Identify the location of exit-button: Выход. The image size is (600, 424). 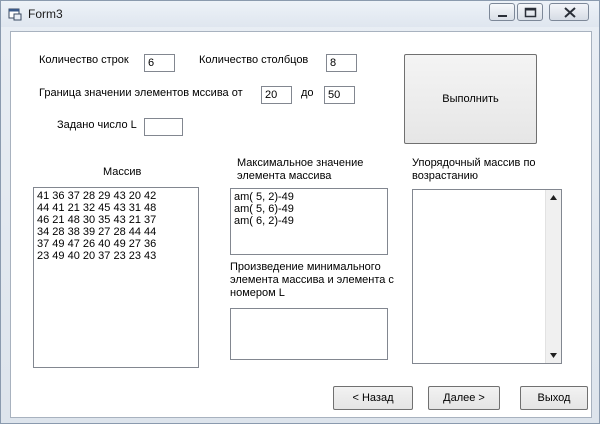
(554, 398).